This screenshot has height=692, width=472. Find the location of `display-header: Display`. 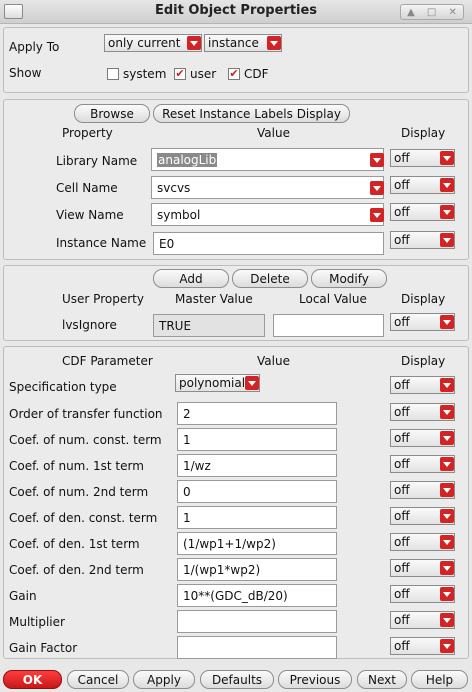

display-header: Display is located at coordinates (423, 299).